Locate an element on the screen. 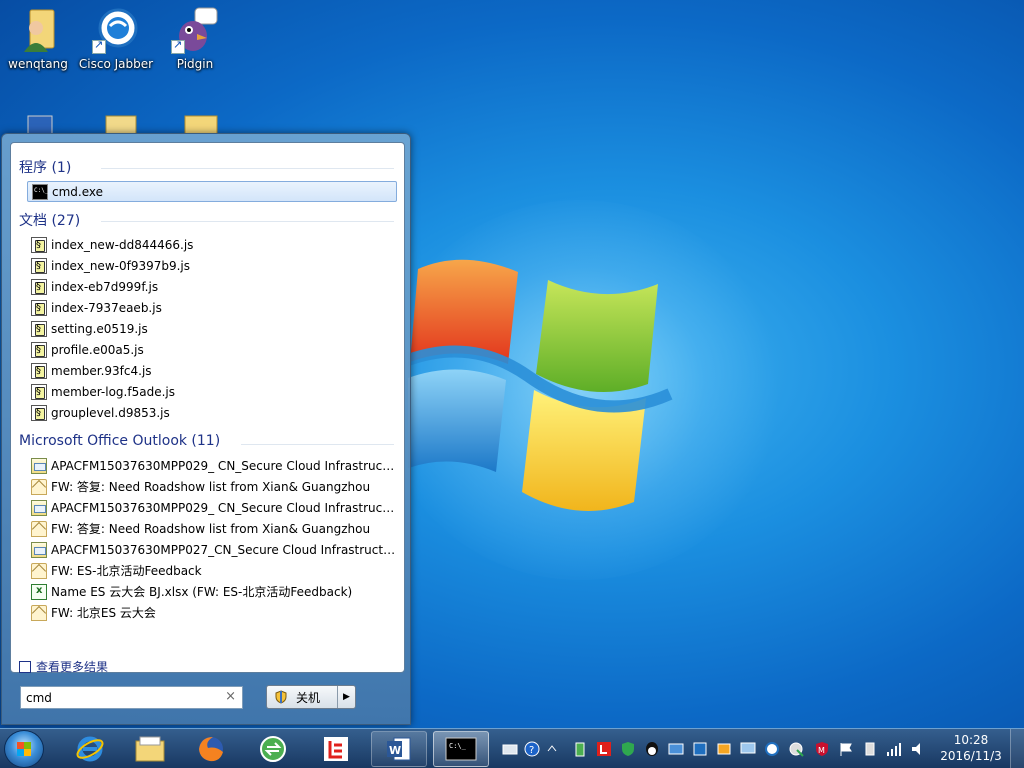  taskbar-word: W is located at coordinates (399, 749).